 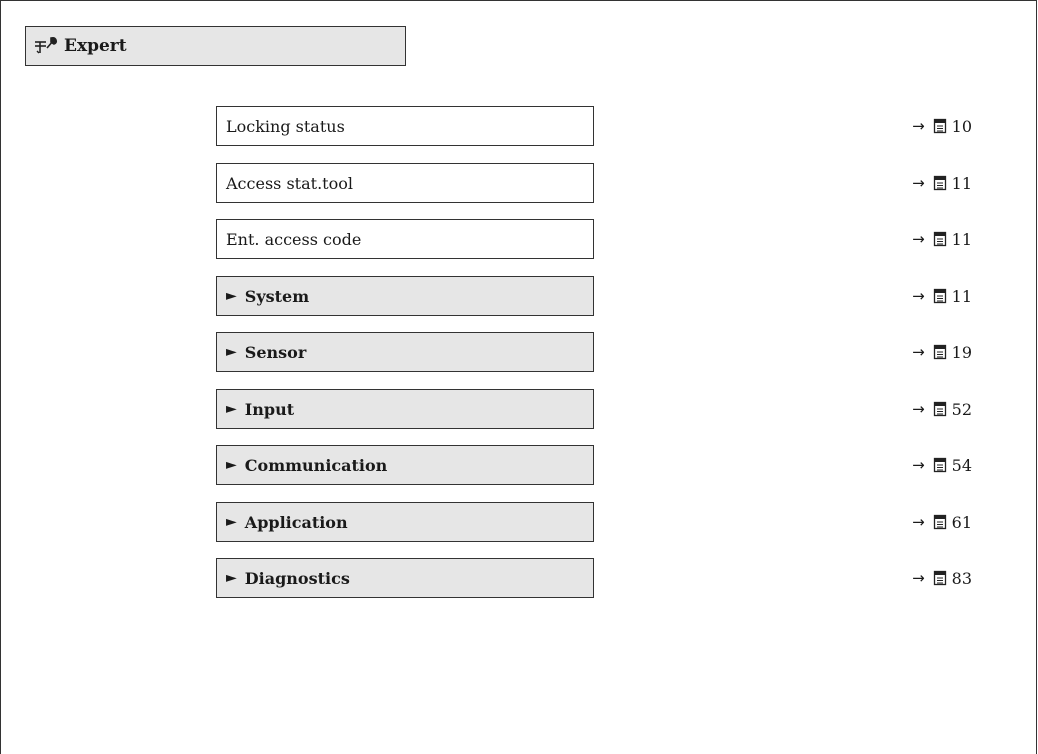 I want to click on submenu-sensor: ► Sensor, so click(x=405, y=352).